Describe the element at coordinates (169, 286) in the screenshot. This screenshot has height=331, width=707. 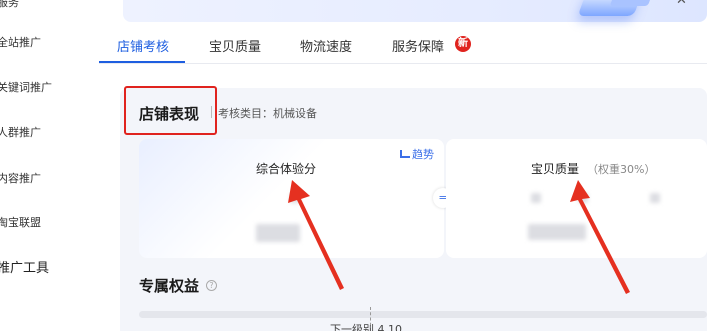
I see `benefits-title: 专属权益` at that location.